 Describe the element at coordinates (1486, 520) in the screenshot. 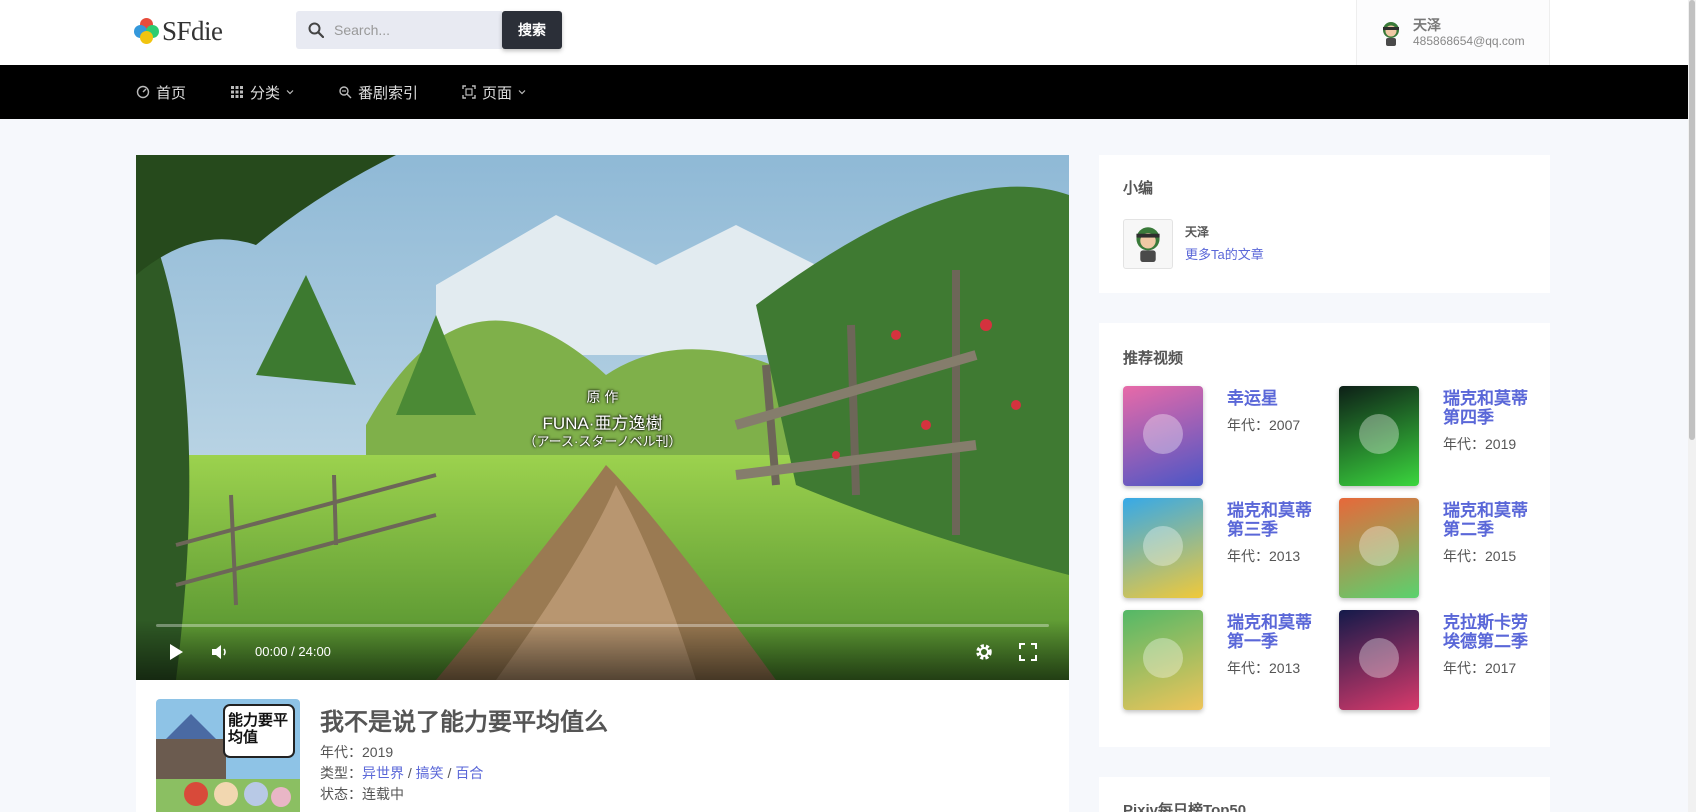

I see `recommend-title: 瑞克和莫蒂第二季` at that location.